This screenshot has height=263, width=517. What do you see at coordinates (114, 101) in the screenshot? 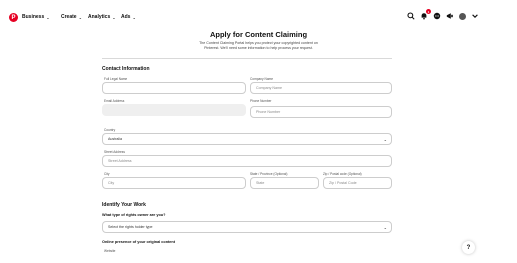
I see `email-label: Email Address` at bounding box center [114, 101].